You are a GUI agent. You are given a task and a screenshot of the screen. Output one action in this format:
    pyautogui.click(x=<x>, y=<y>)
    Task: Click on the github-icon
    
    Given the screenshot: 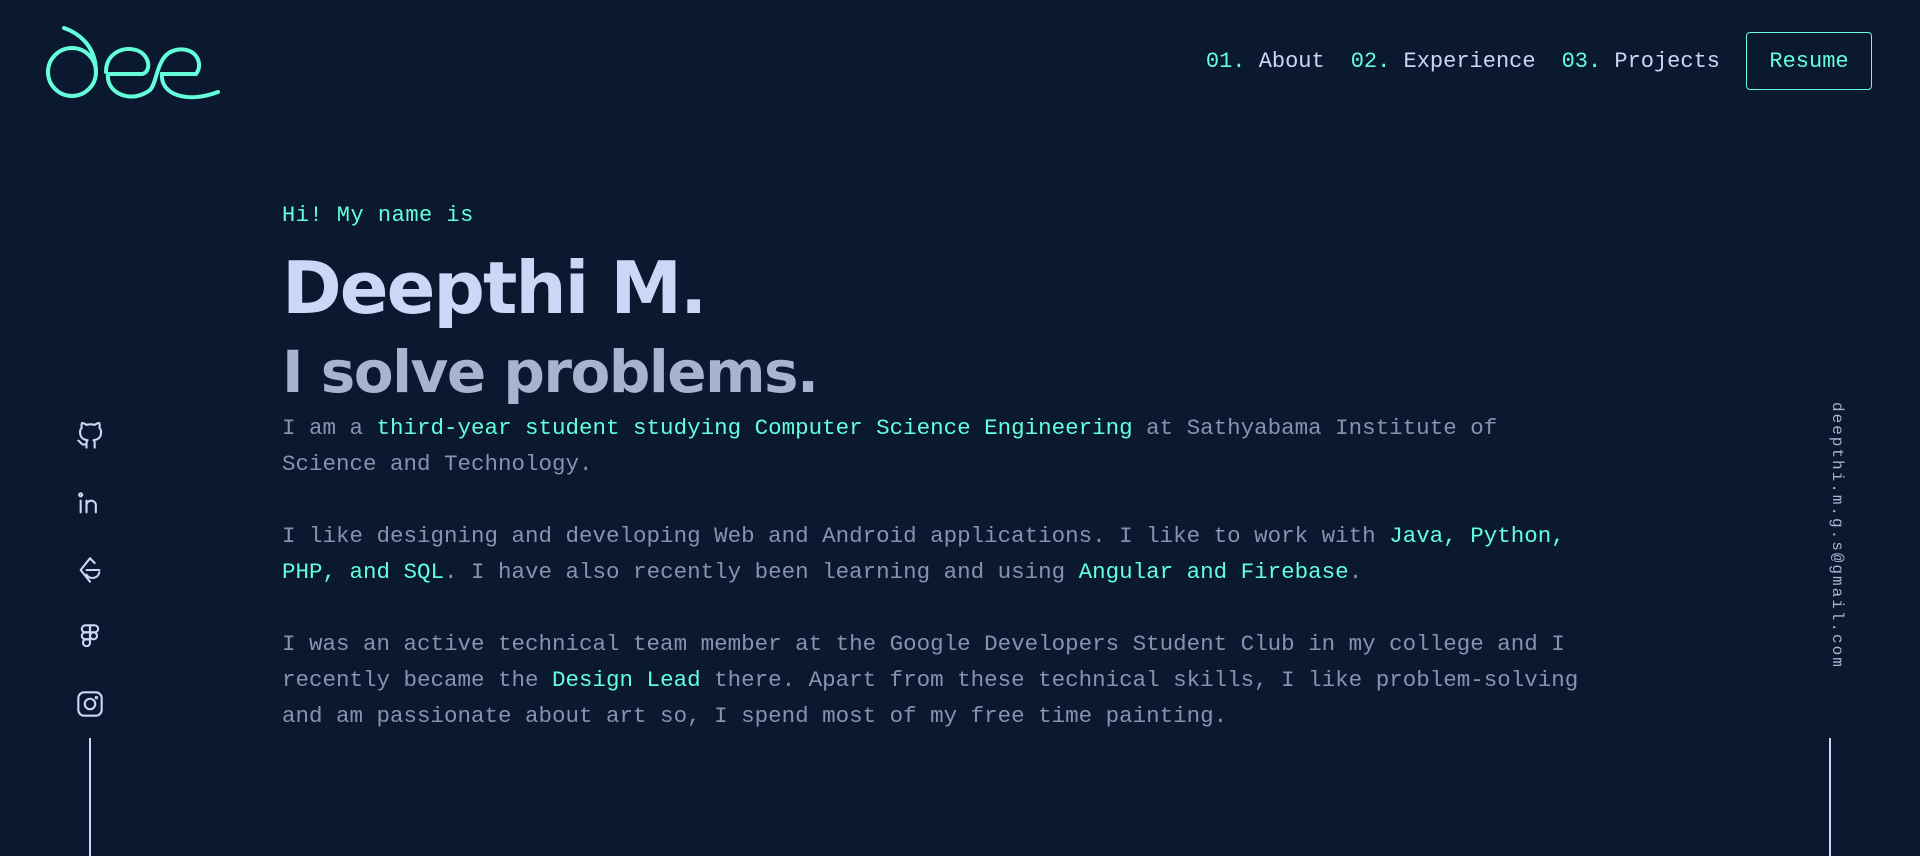 What is the action you would take?
    pyautogui.click(x=90, y=436)
    